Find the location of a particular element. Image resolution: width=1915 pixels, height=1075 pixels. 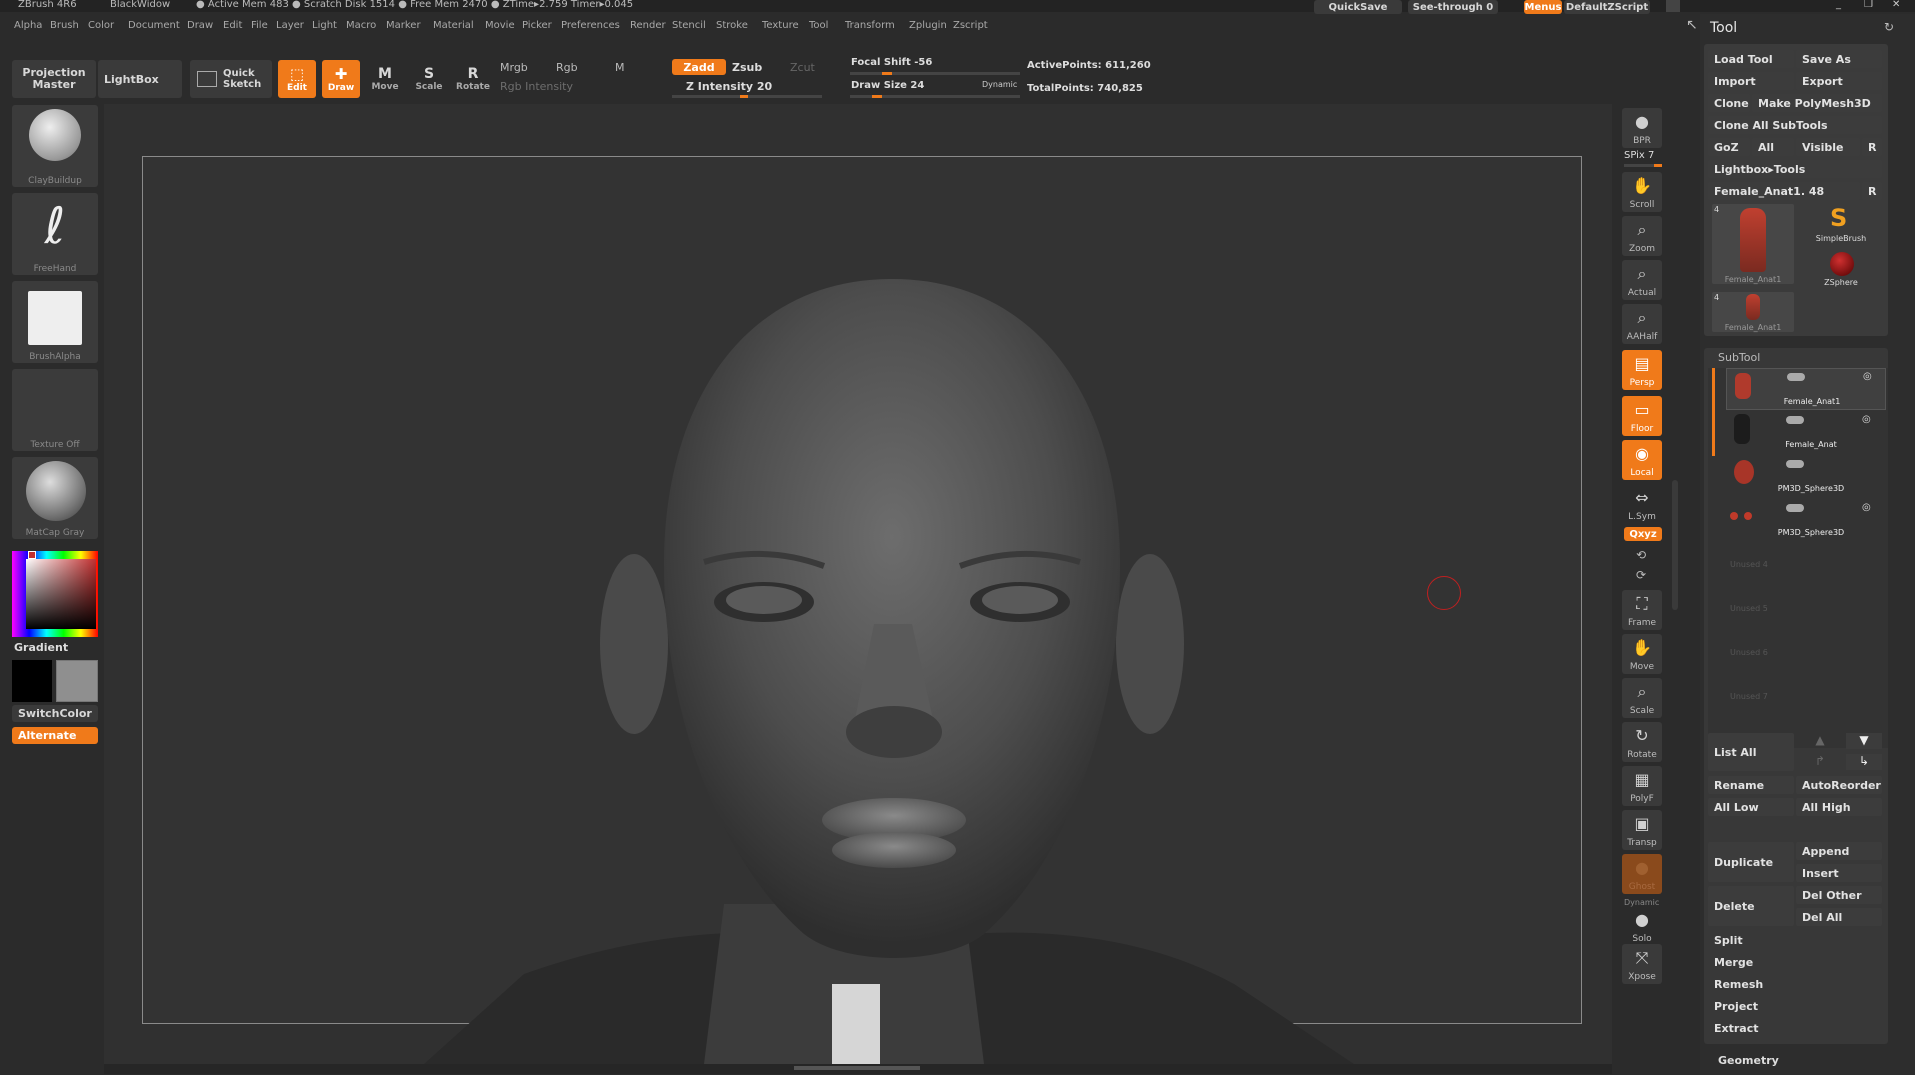

focal-shift-handle is located at coordinates (887, 73).